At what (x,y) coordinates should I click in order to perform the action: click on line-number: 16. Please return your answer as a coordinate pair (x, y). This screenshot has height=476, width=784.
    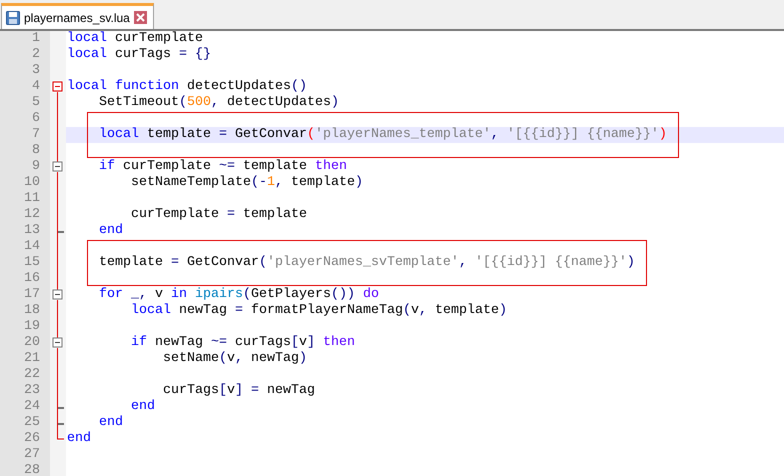
    Looking at the image, I should click on (32, 279).